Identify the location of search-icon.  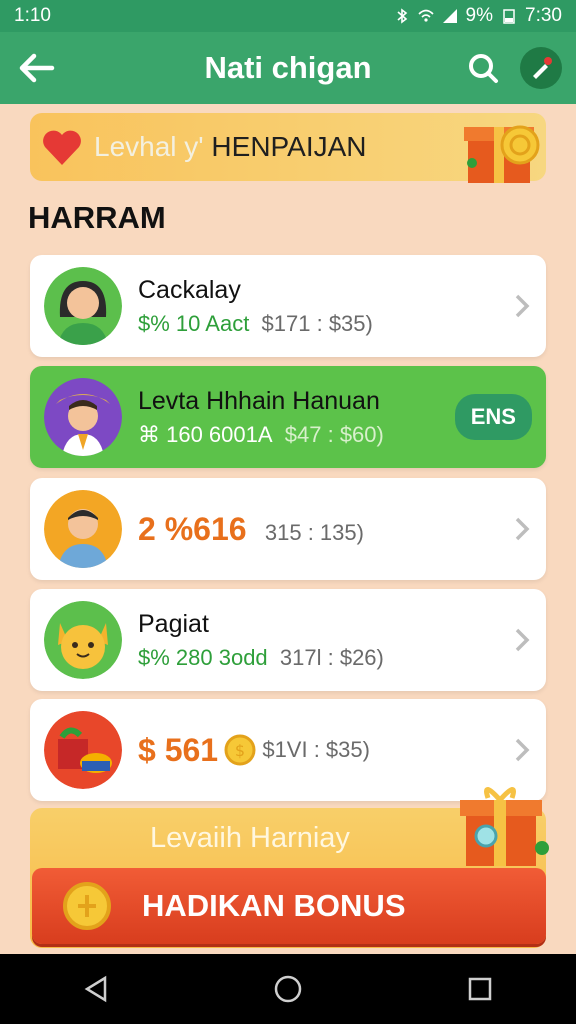
(483, 68).